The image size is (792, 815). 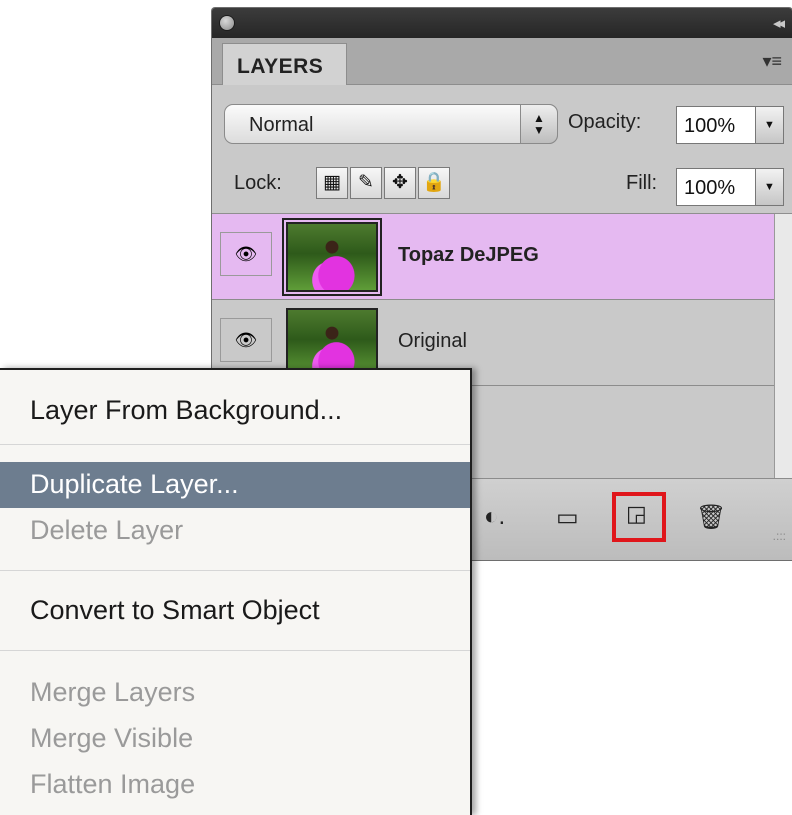 What do you see at coordinates (772, 61) in the screenshot?
I see `panel-menu-icon: ▾≡` at bounding box center [772, 61].